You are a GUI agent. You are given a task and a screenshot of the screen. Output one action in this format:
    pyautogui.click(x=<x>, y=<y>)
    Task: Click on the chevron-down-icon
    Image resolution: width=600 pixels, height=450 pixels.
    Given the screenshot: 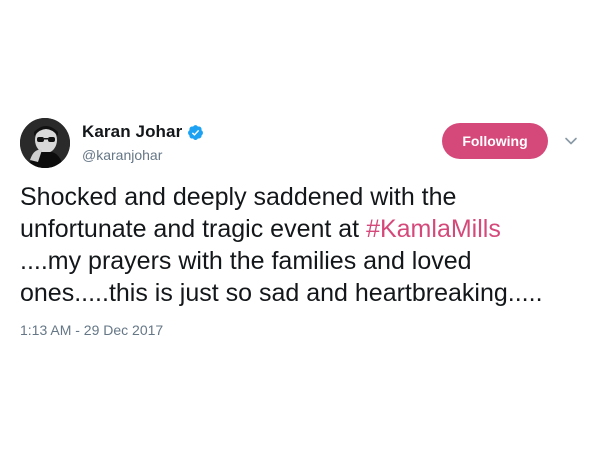 What is the action you would take?
    pyautogui.click(x=571, y=141)
    